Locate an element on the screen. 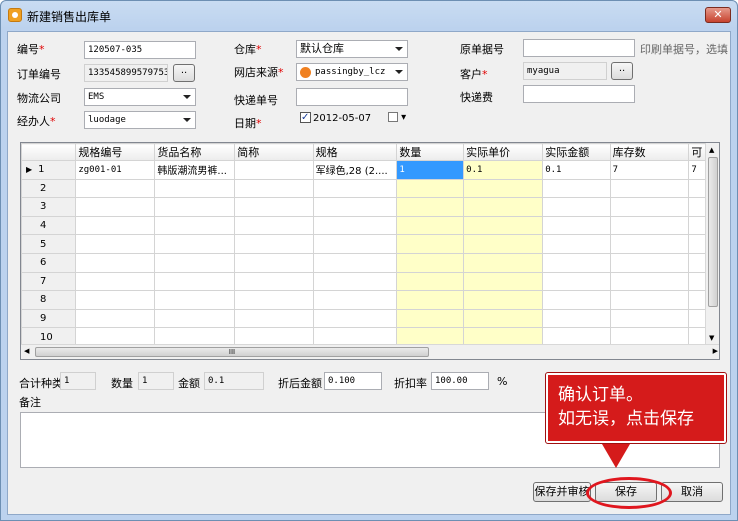 The width and height of the screenshot is (738, 521). scroll-left-icon: ◀ is located at coordinates (26, 351).